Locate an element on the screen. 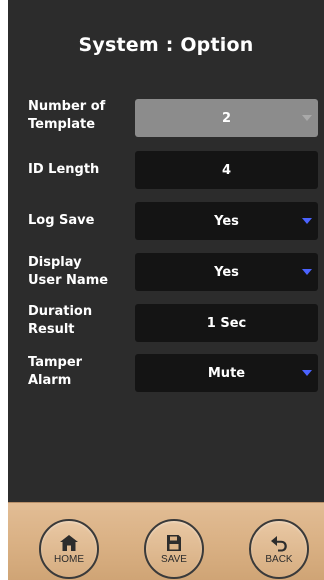 Image resolution: width=324 pixels, height=580 pixels. home-button: HOME is located at coordinates (69, 549).